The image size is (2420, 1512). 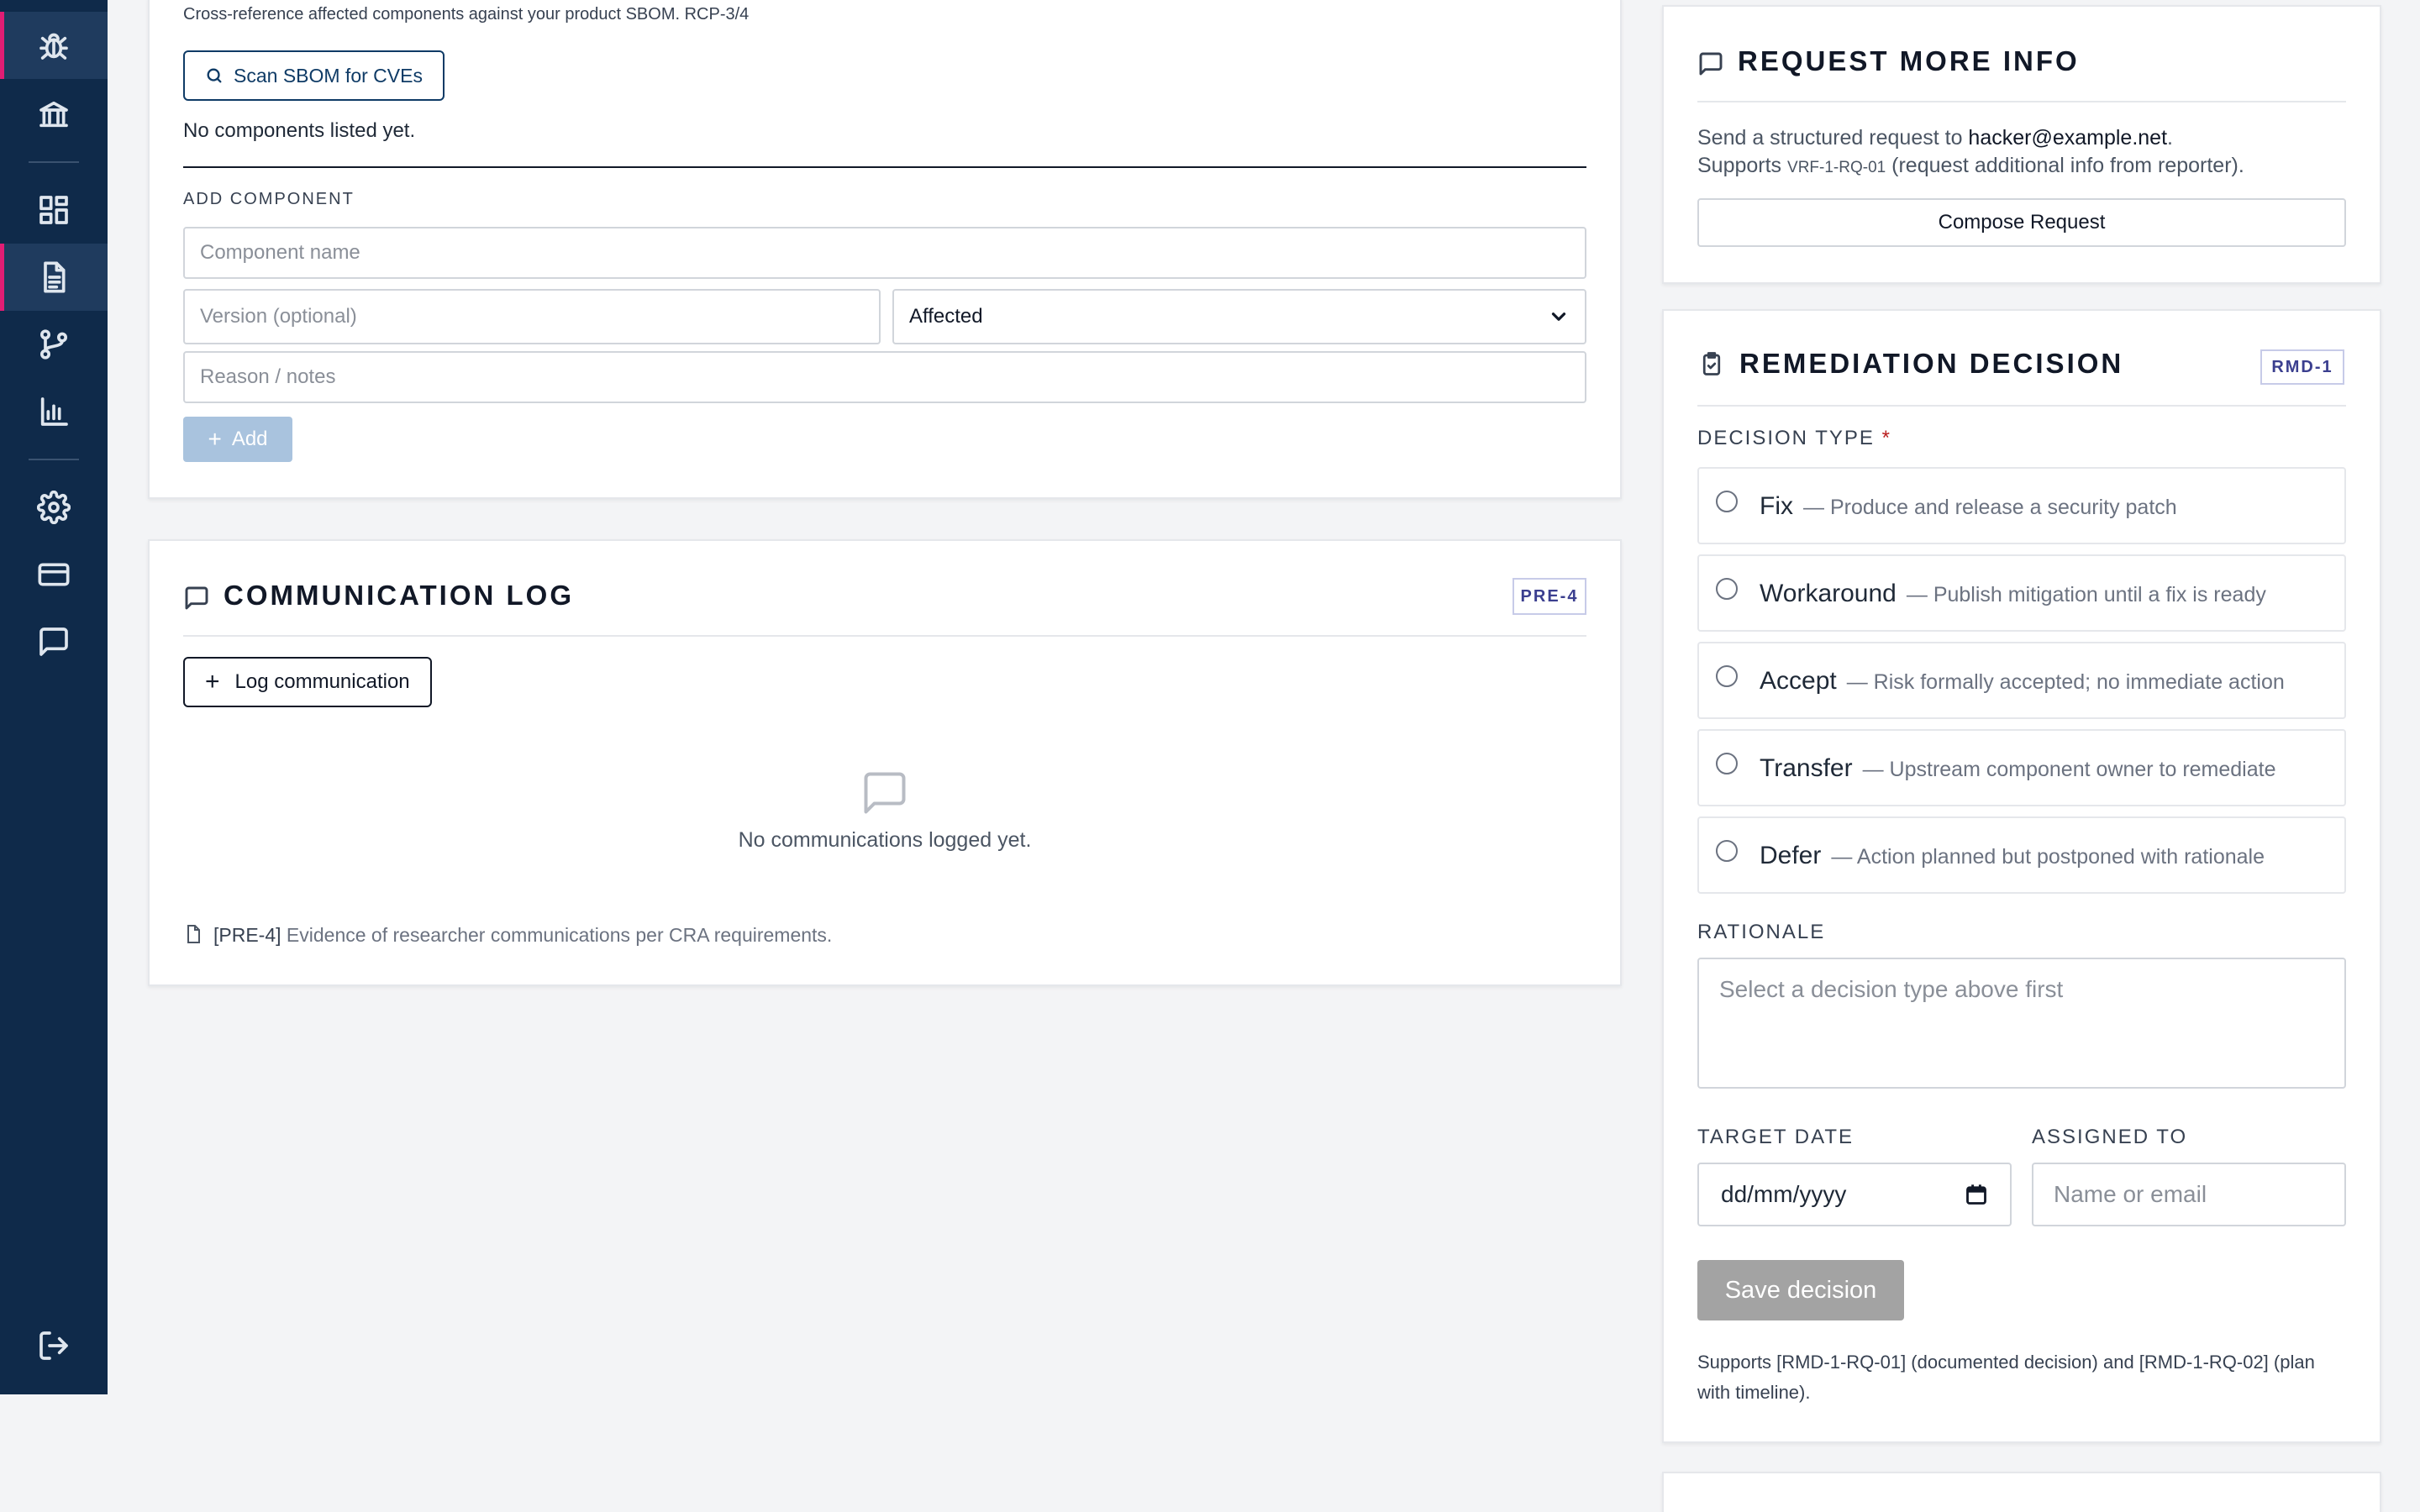 I want to click on option-label-text: Accept, so click(x=1799, y=681).